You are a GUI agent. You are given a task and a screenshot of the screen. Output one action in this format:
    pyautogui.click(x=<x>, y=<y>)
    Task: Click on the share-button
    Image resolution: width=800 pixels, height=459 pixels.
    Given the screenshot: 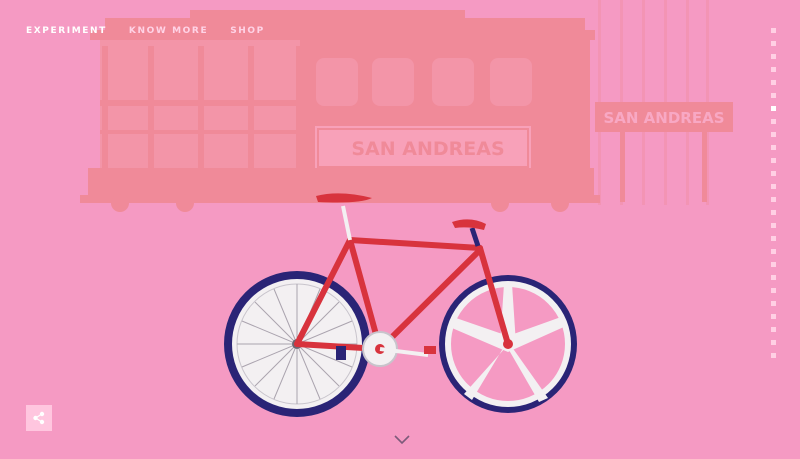 What is the action you would take?
    pyautogui.click(x=39, y=418)
    